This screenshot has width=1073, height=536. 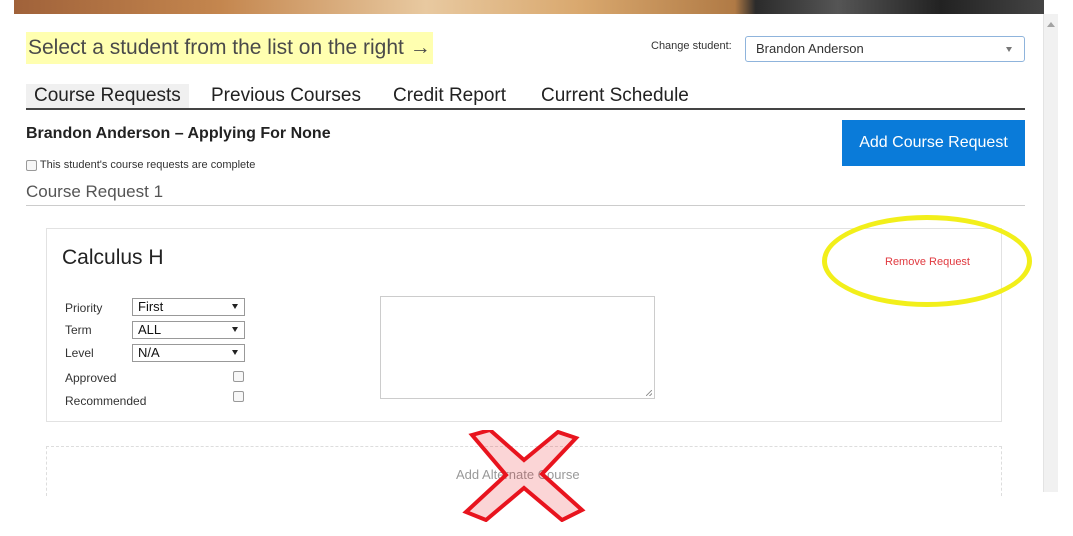 What do you see at coordinates (238, 396) in the screenshot?
I see `recommended-checkbox` at bounding box center [238, 396].